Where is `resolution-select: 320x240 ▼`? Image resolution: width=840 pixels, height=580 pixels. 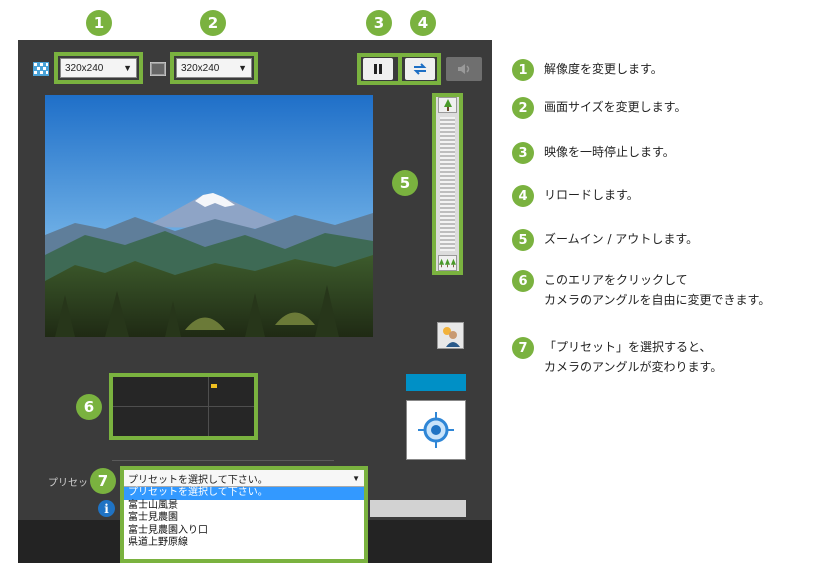
resolution-select: 320x240 ▼ is located at coordinates (98, 68).